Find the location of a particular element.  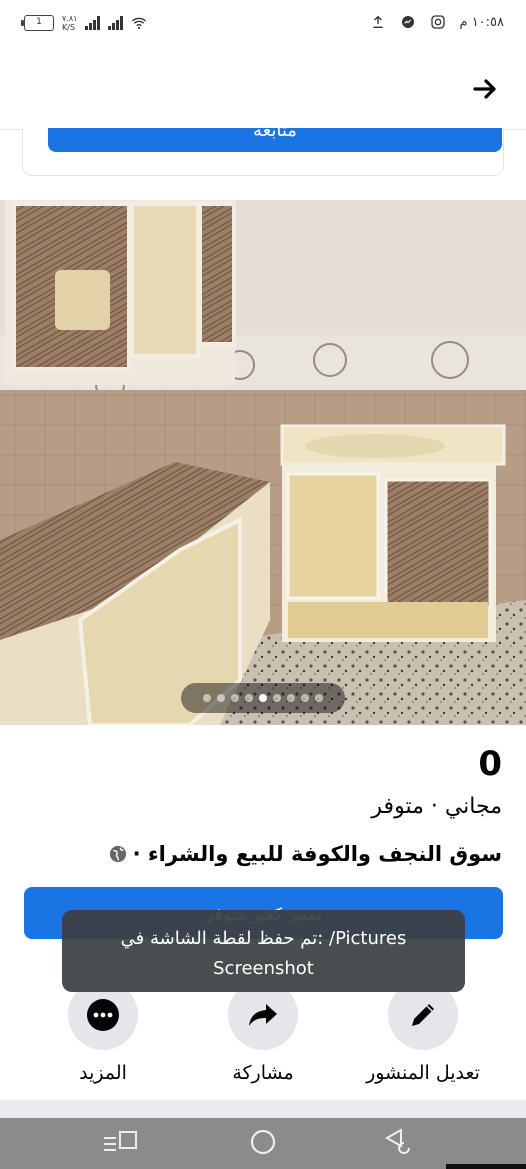

more-action: المزيد is located at coordinates (103, 1032).